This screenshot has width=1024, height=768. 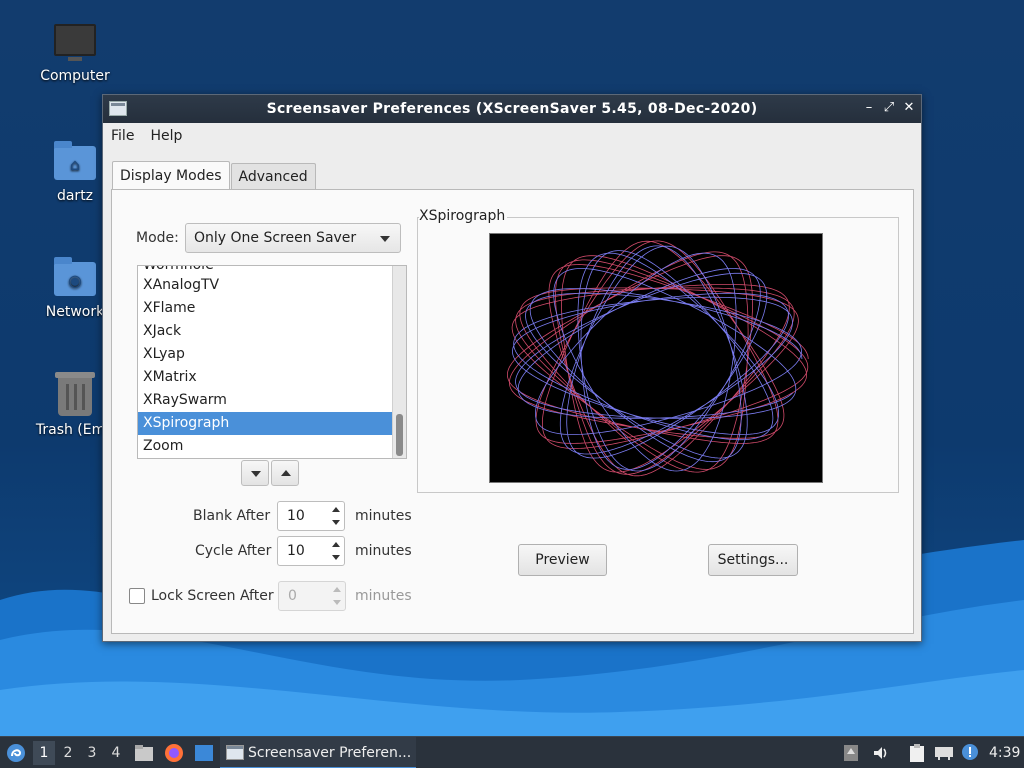 What do you see at coordinates (265, 285) in the screenshot?
I see `list-item: XAnalogTV` at bounding box center [265, 285].